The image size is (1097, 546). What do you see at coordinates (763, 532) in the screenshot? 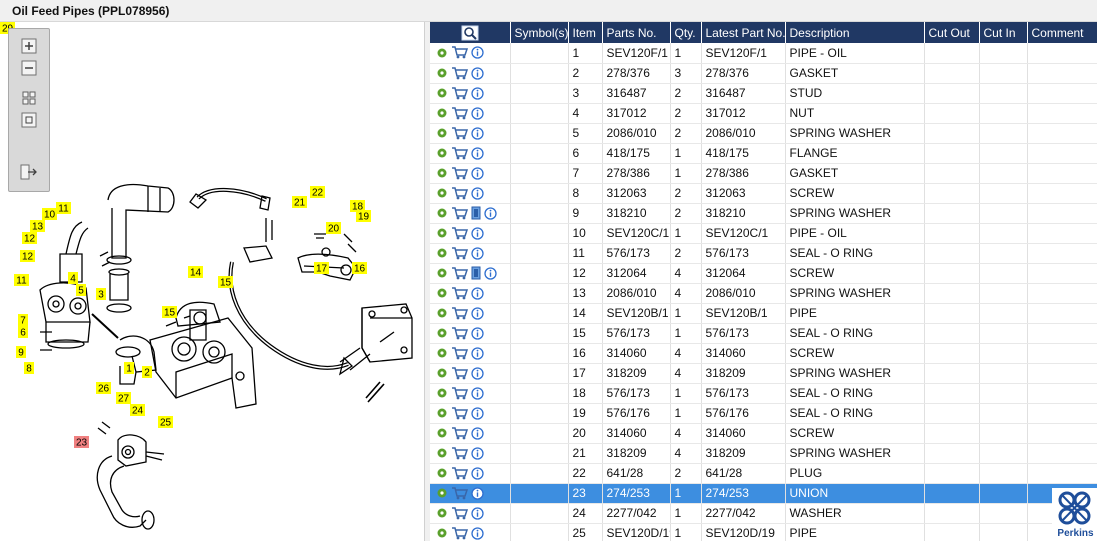
I see `table-row: 25 SEV120D/19 1 SEV120D/19 PIPE` at bounding box center [763, 532].